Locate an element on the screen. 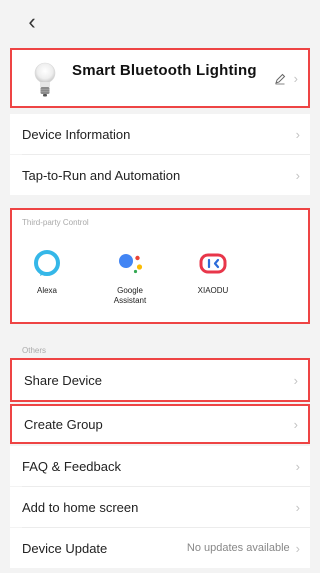 The image size is (320, 573). row-label: Share Device is located at coordinates (63, 380).